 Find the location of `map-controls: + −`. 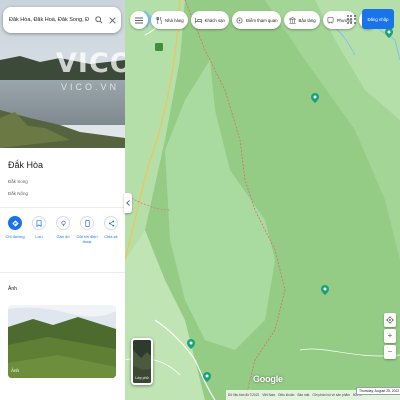

map-controls: + − is located at coordinates (390, 336).